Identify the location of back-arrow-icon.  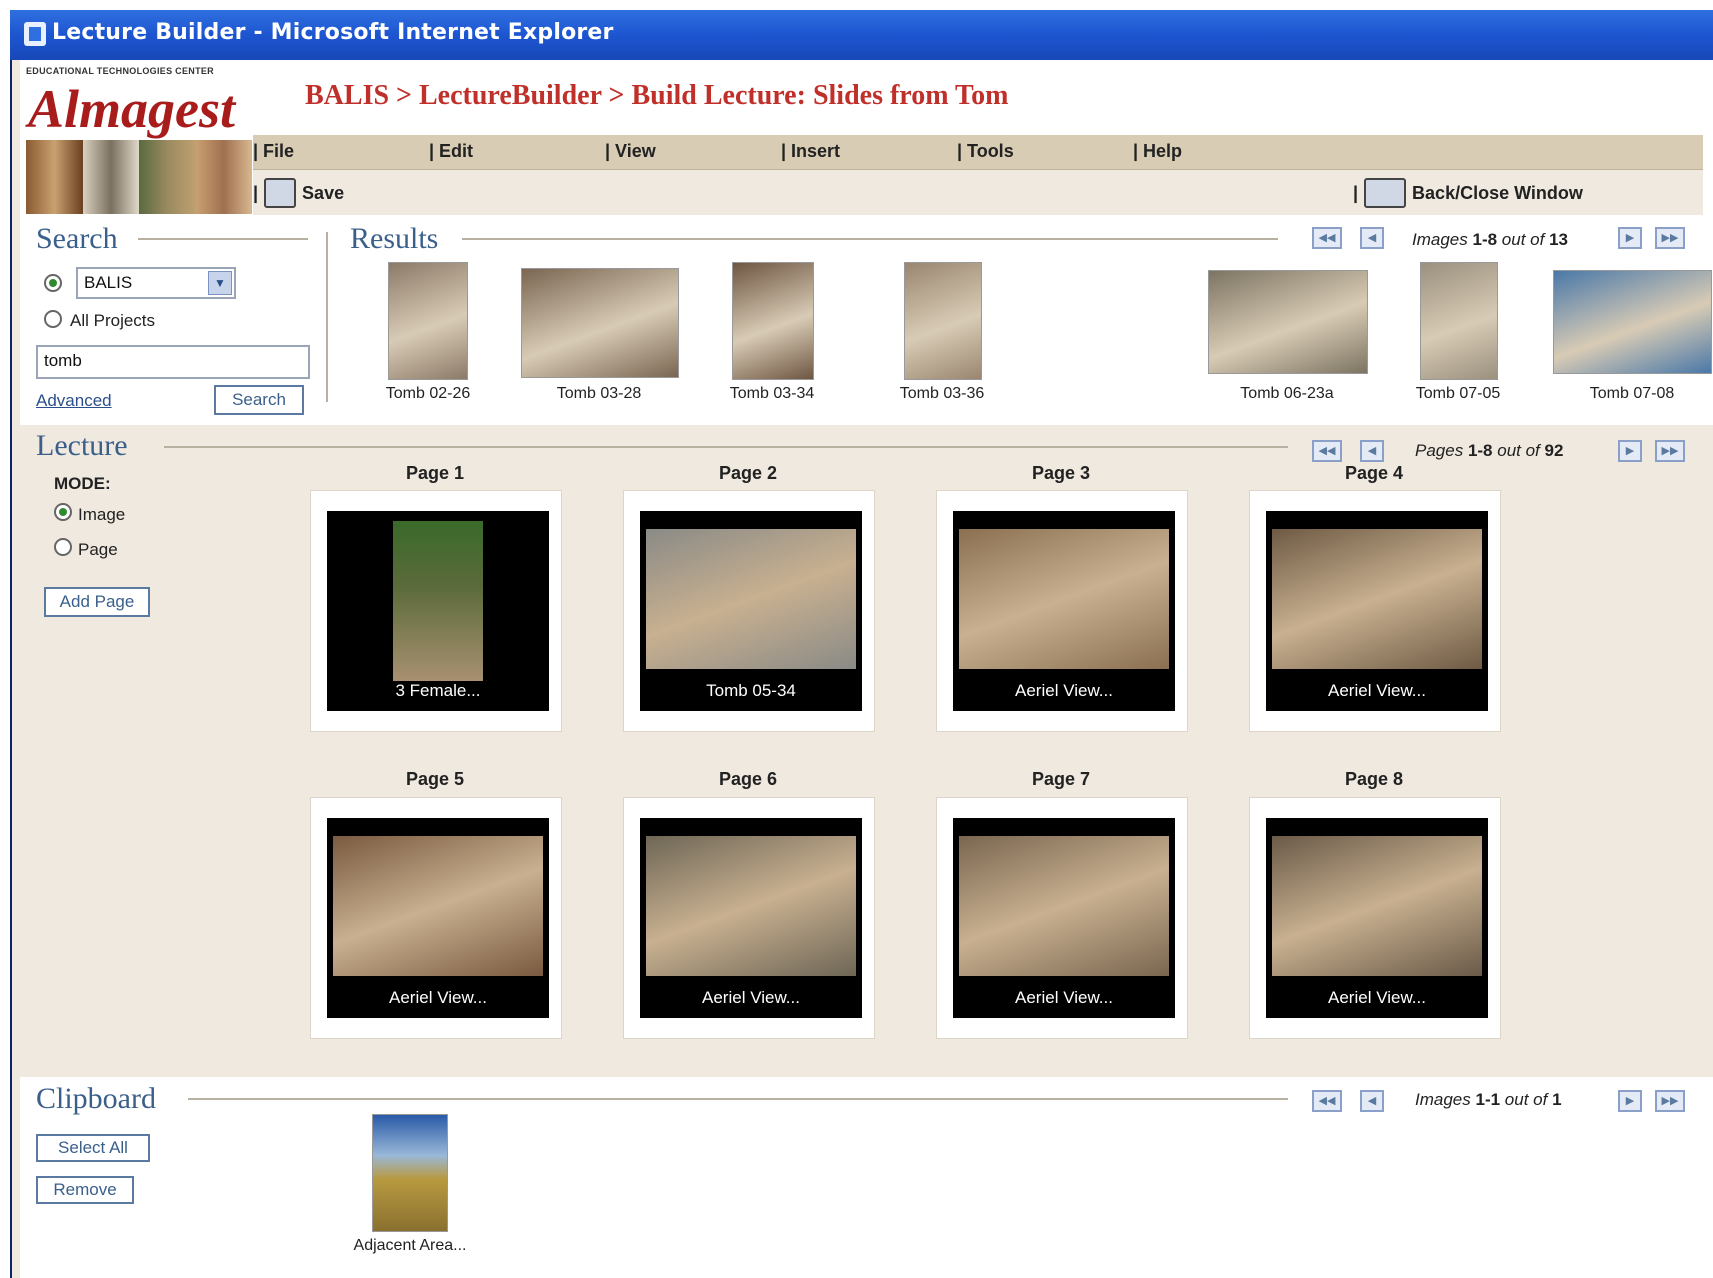
(1385, 193).